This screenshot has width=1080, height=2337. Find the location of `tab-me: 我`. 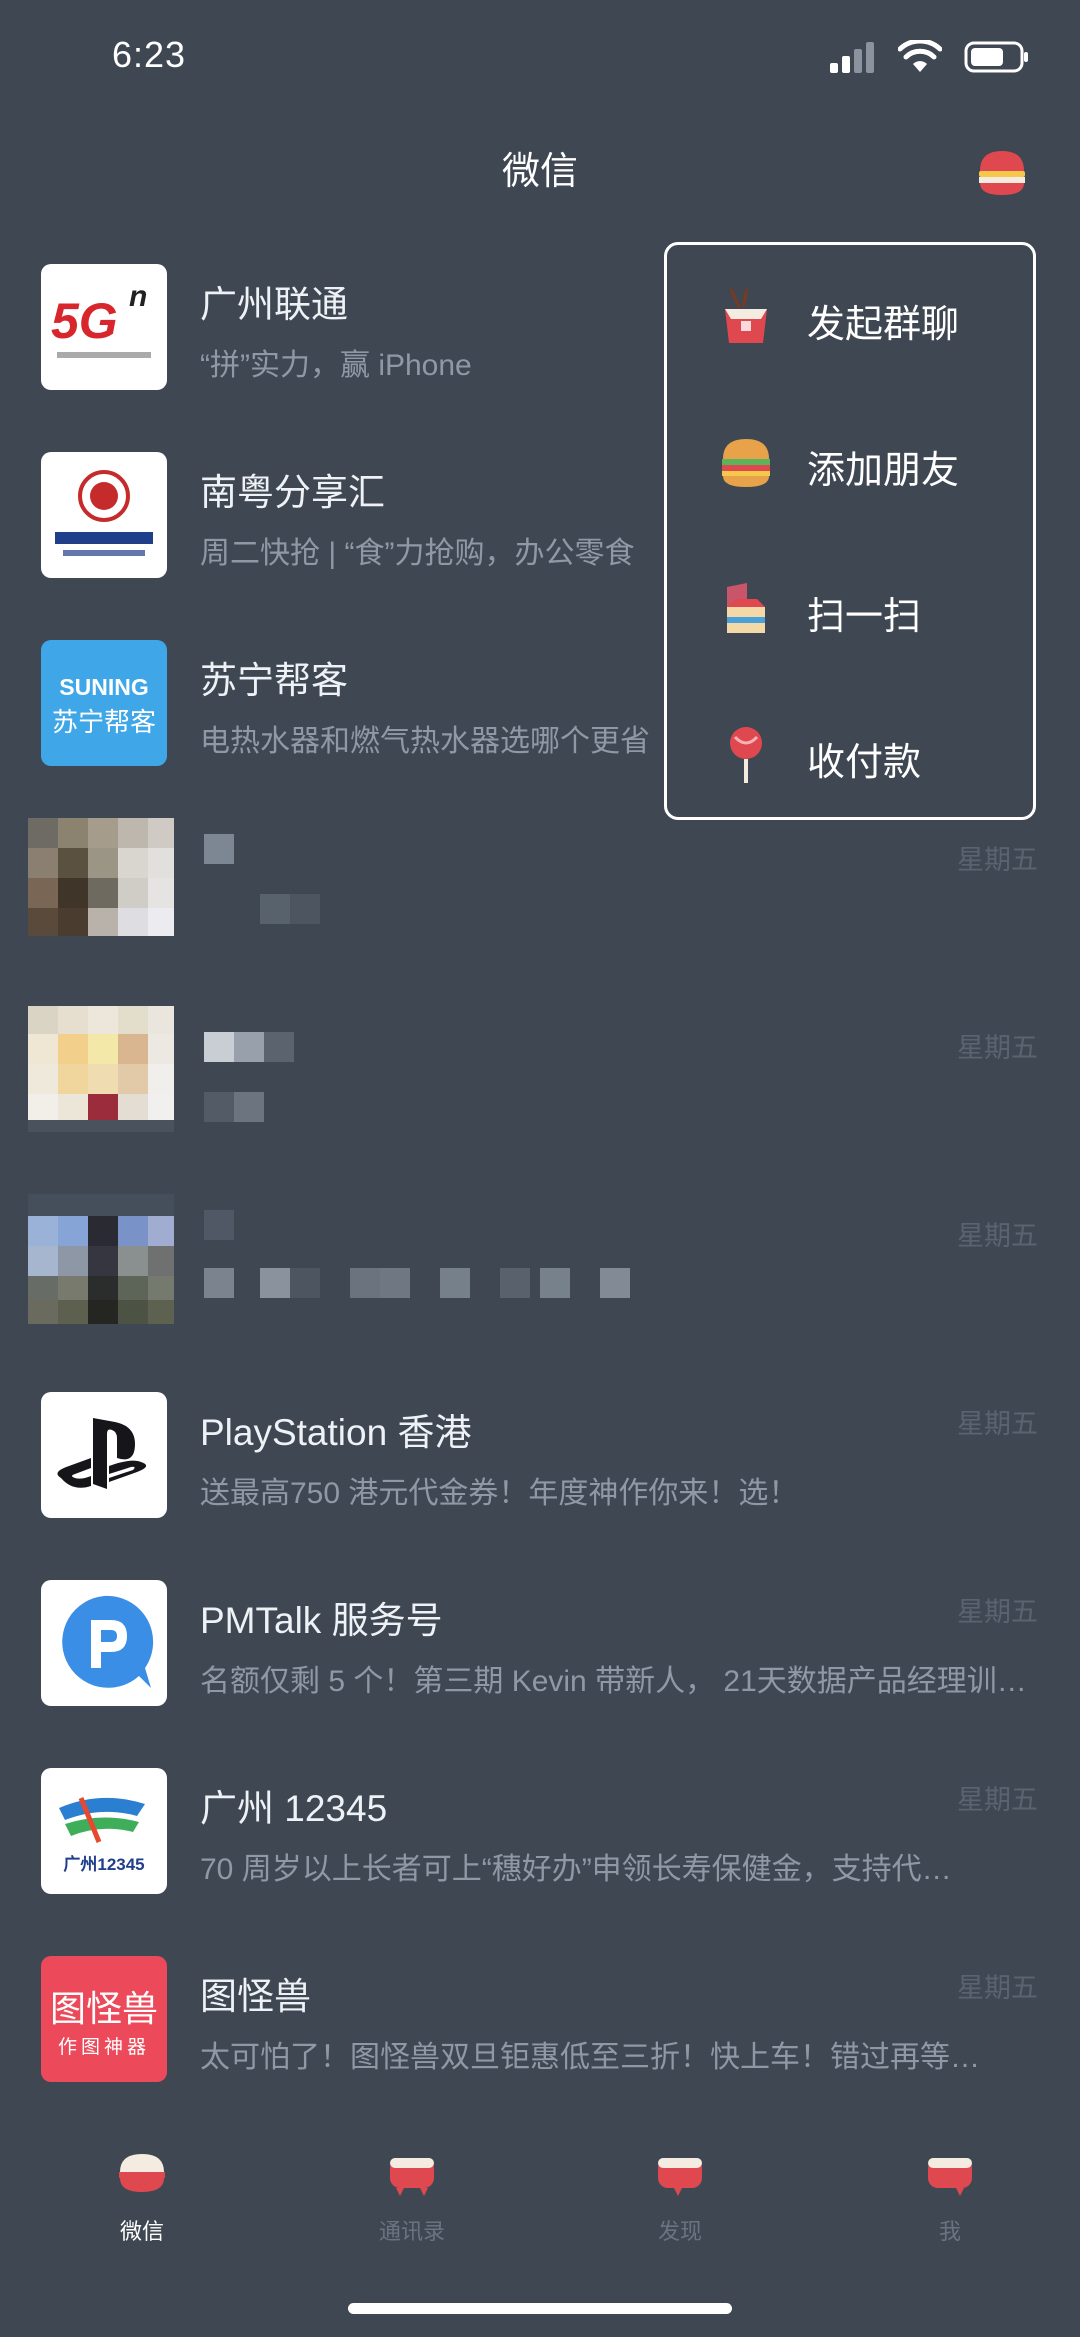

tab-me: 我 is located at coordinates (950, 2190).